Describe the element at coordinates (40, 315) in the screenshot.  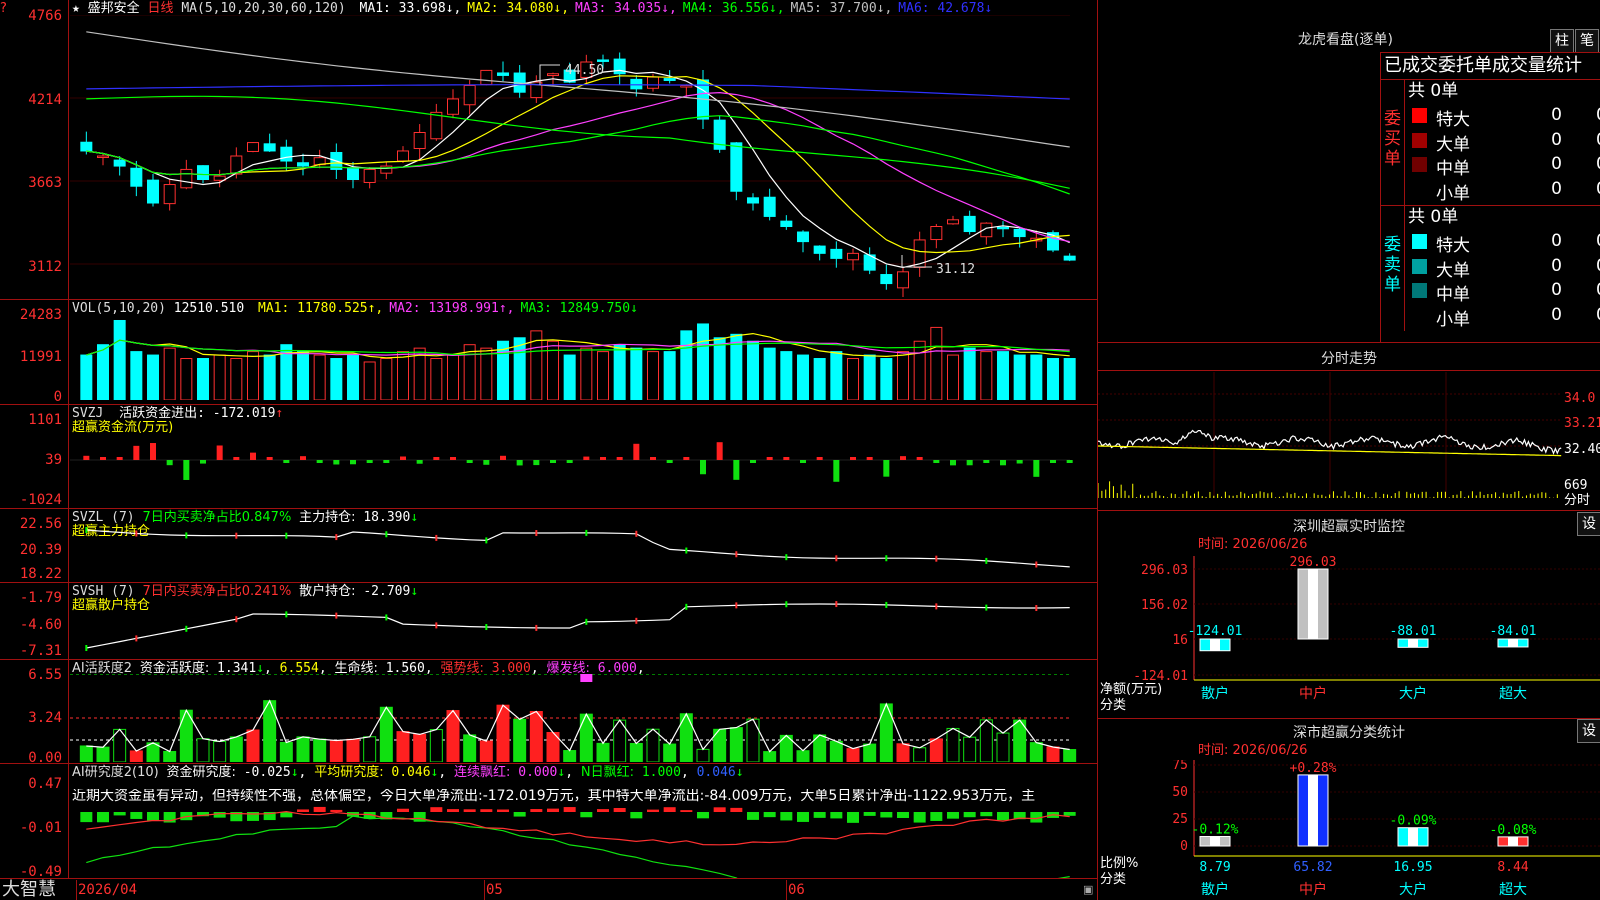
I see `vol-axis-label: 24283` at that location.